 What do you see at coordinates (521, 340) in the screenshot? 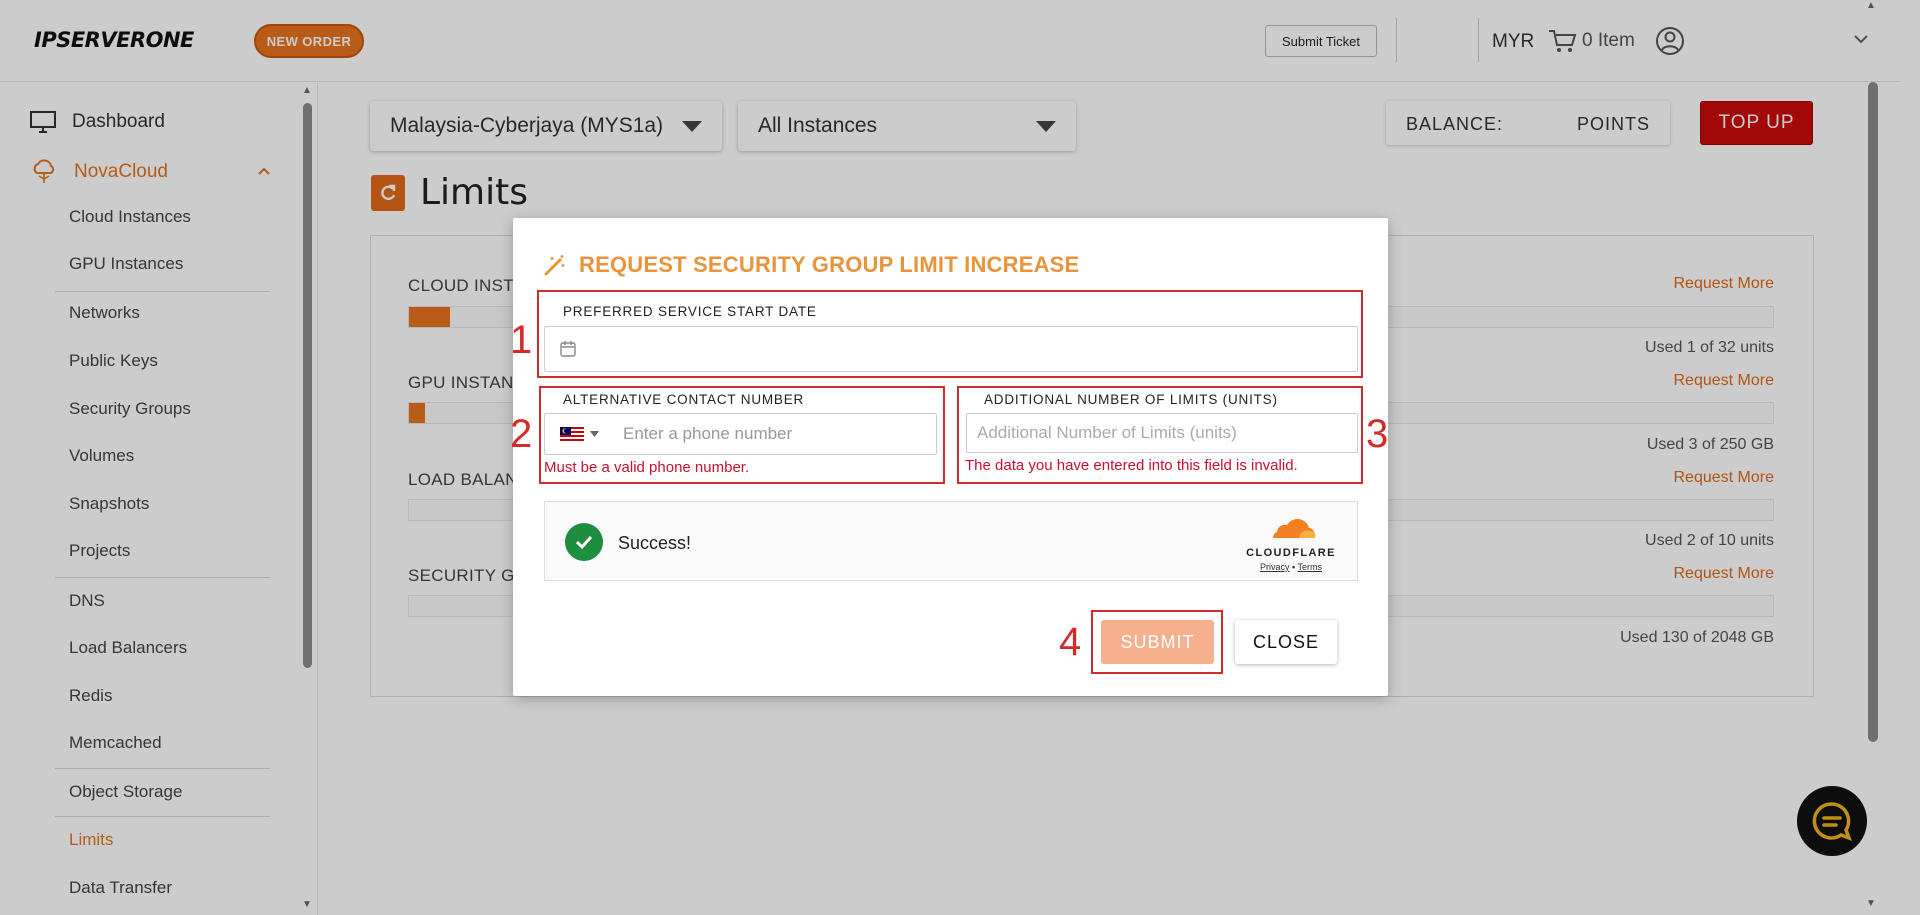
I see `annotation-number-1: 1` at bounding box center [521, 340].